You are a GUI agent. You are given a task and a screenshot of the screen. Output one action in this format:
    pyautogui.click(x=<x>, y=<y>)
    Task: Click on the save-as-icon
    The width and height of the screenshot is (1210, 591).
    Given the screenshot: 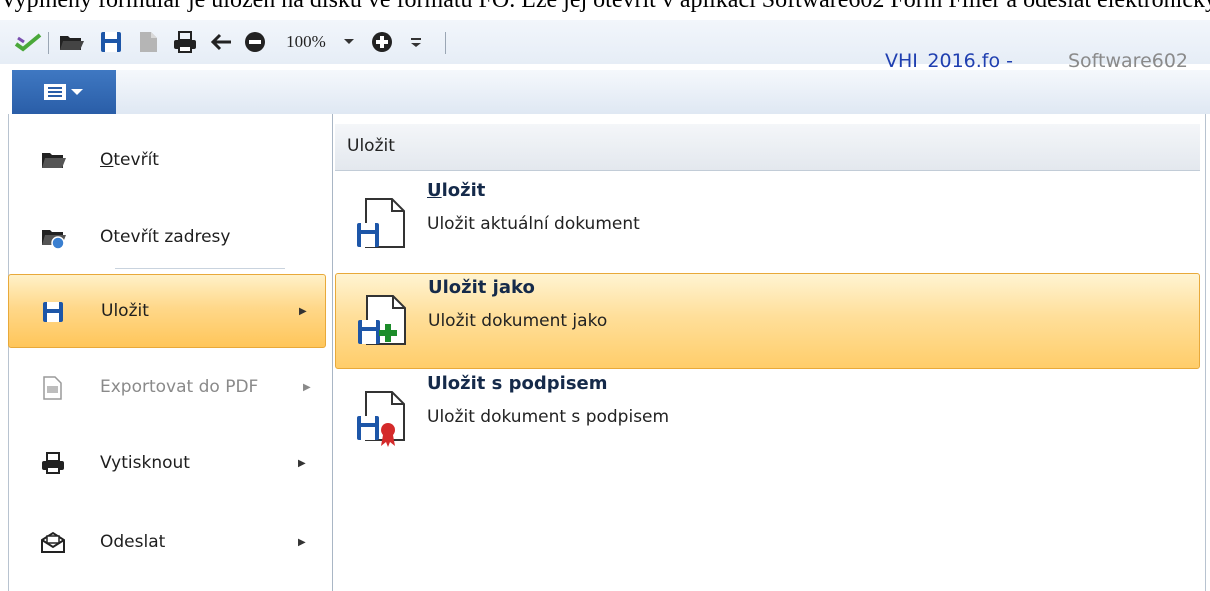 What is the action you would take?
    pyautogui.click(x=381, y=324)
    